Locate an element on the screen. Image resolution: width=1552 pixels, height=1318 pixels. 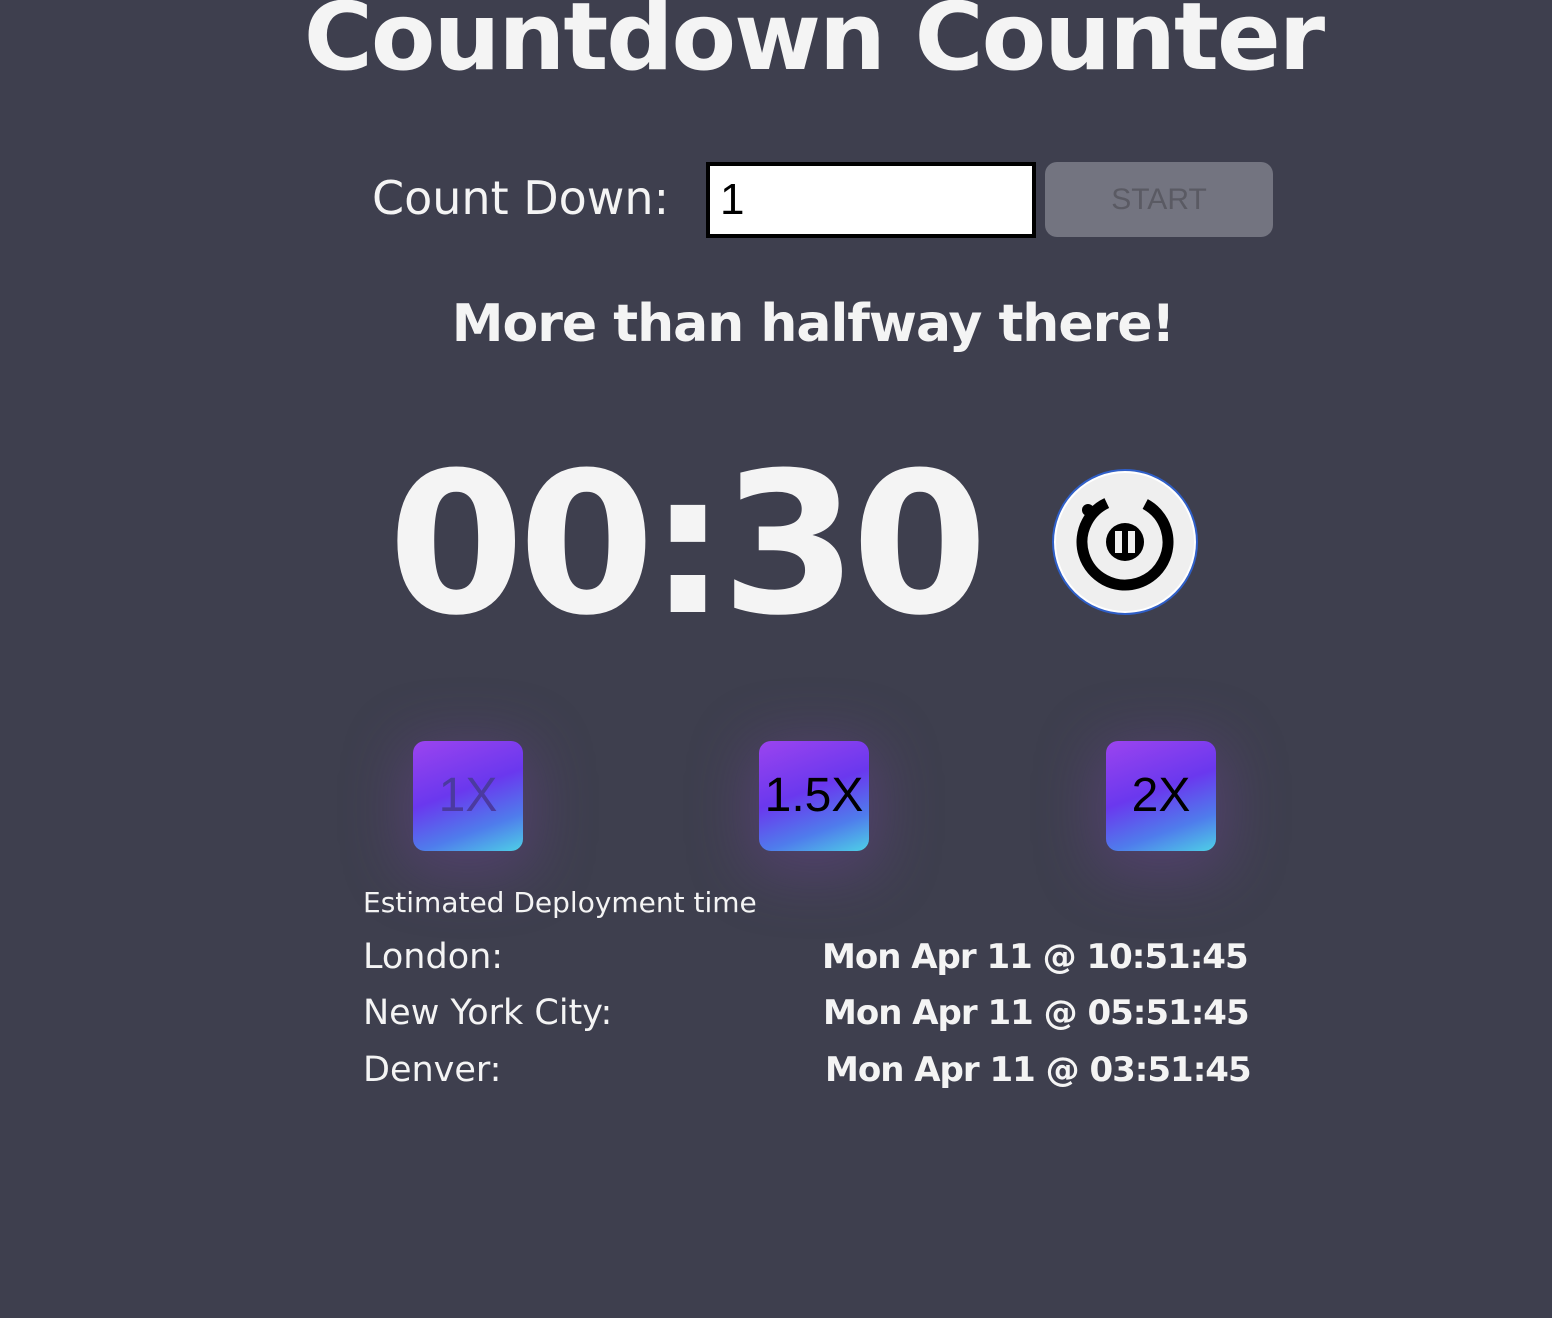
count-down-input is located at coordinates (871, 200).